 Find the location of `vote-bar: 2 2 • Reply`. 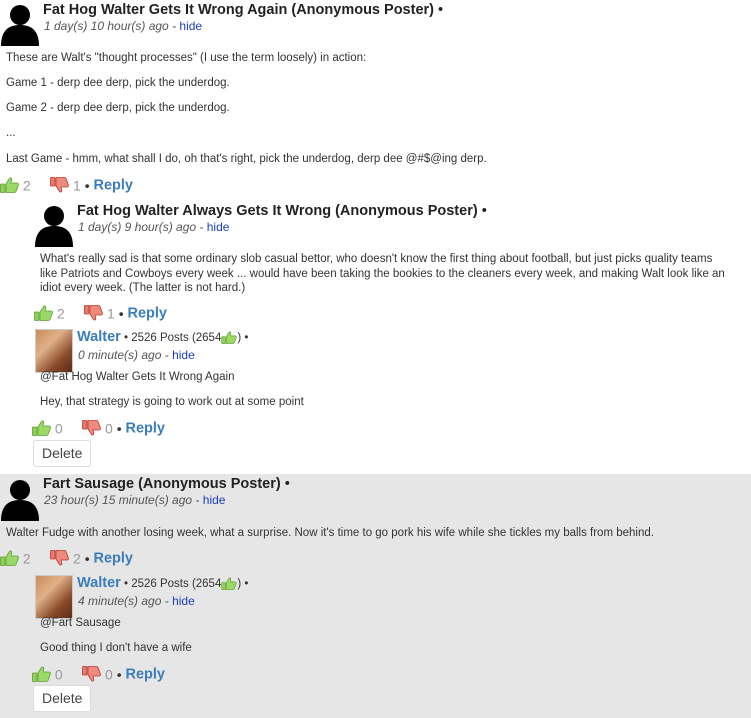

vote-bar: 2 2 • Reply is located at coordinates (66, 559).